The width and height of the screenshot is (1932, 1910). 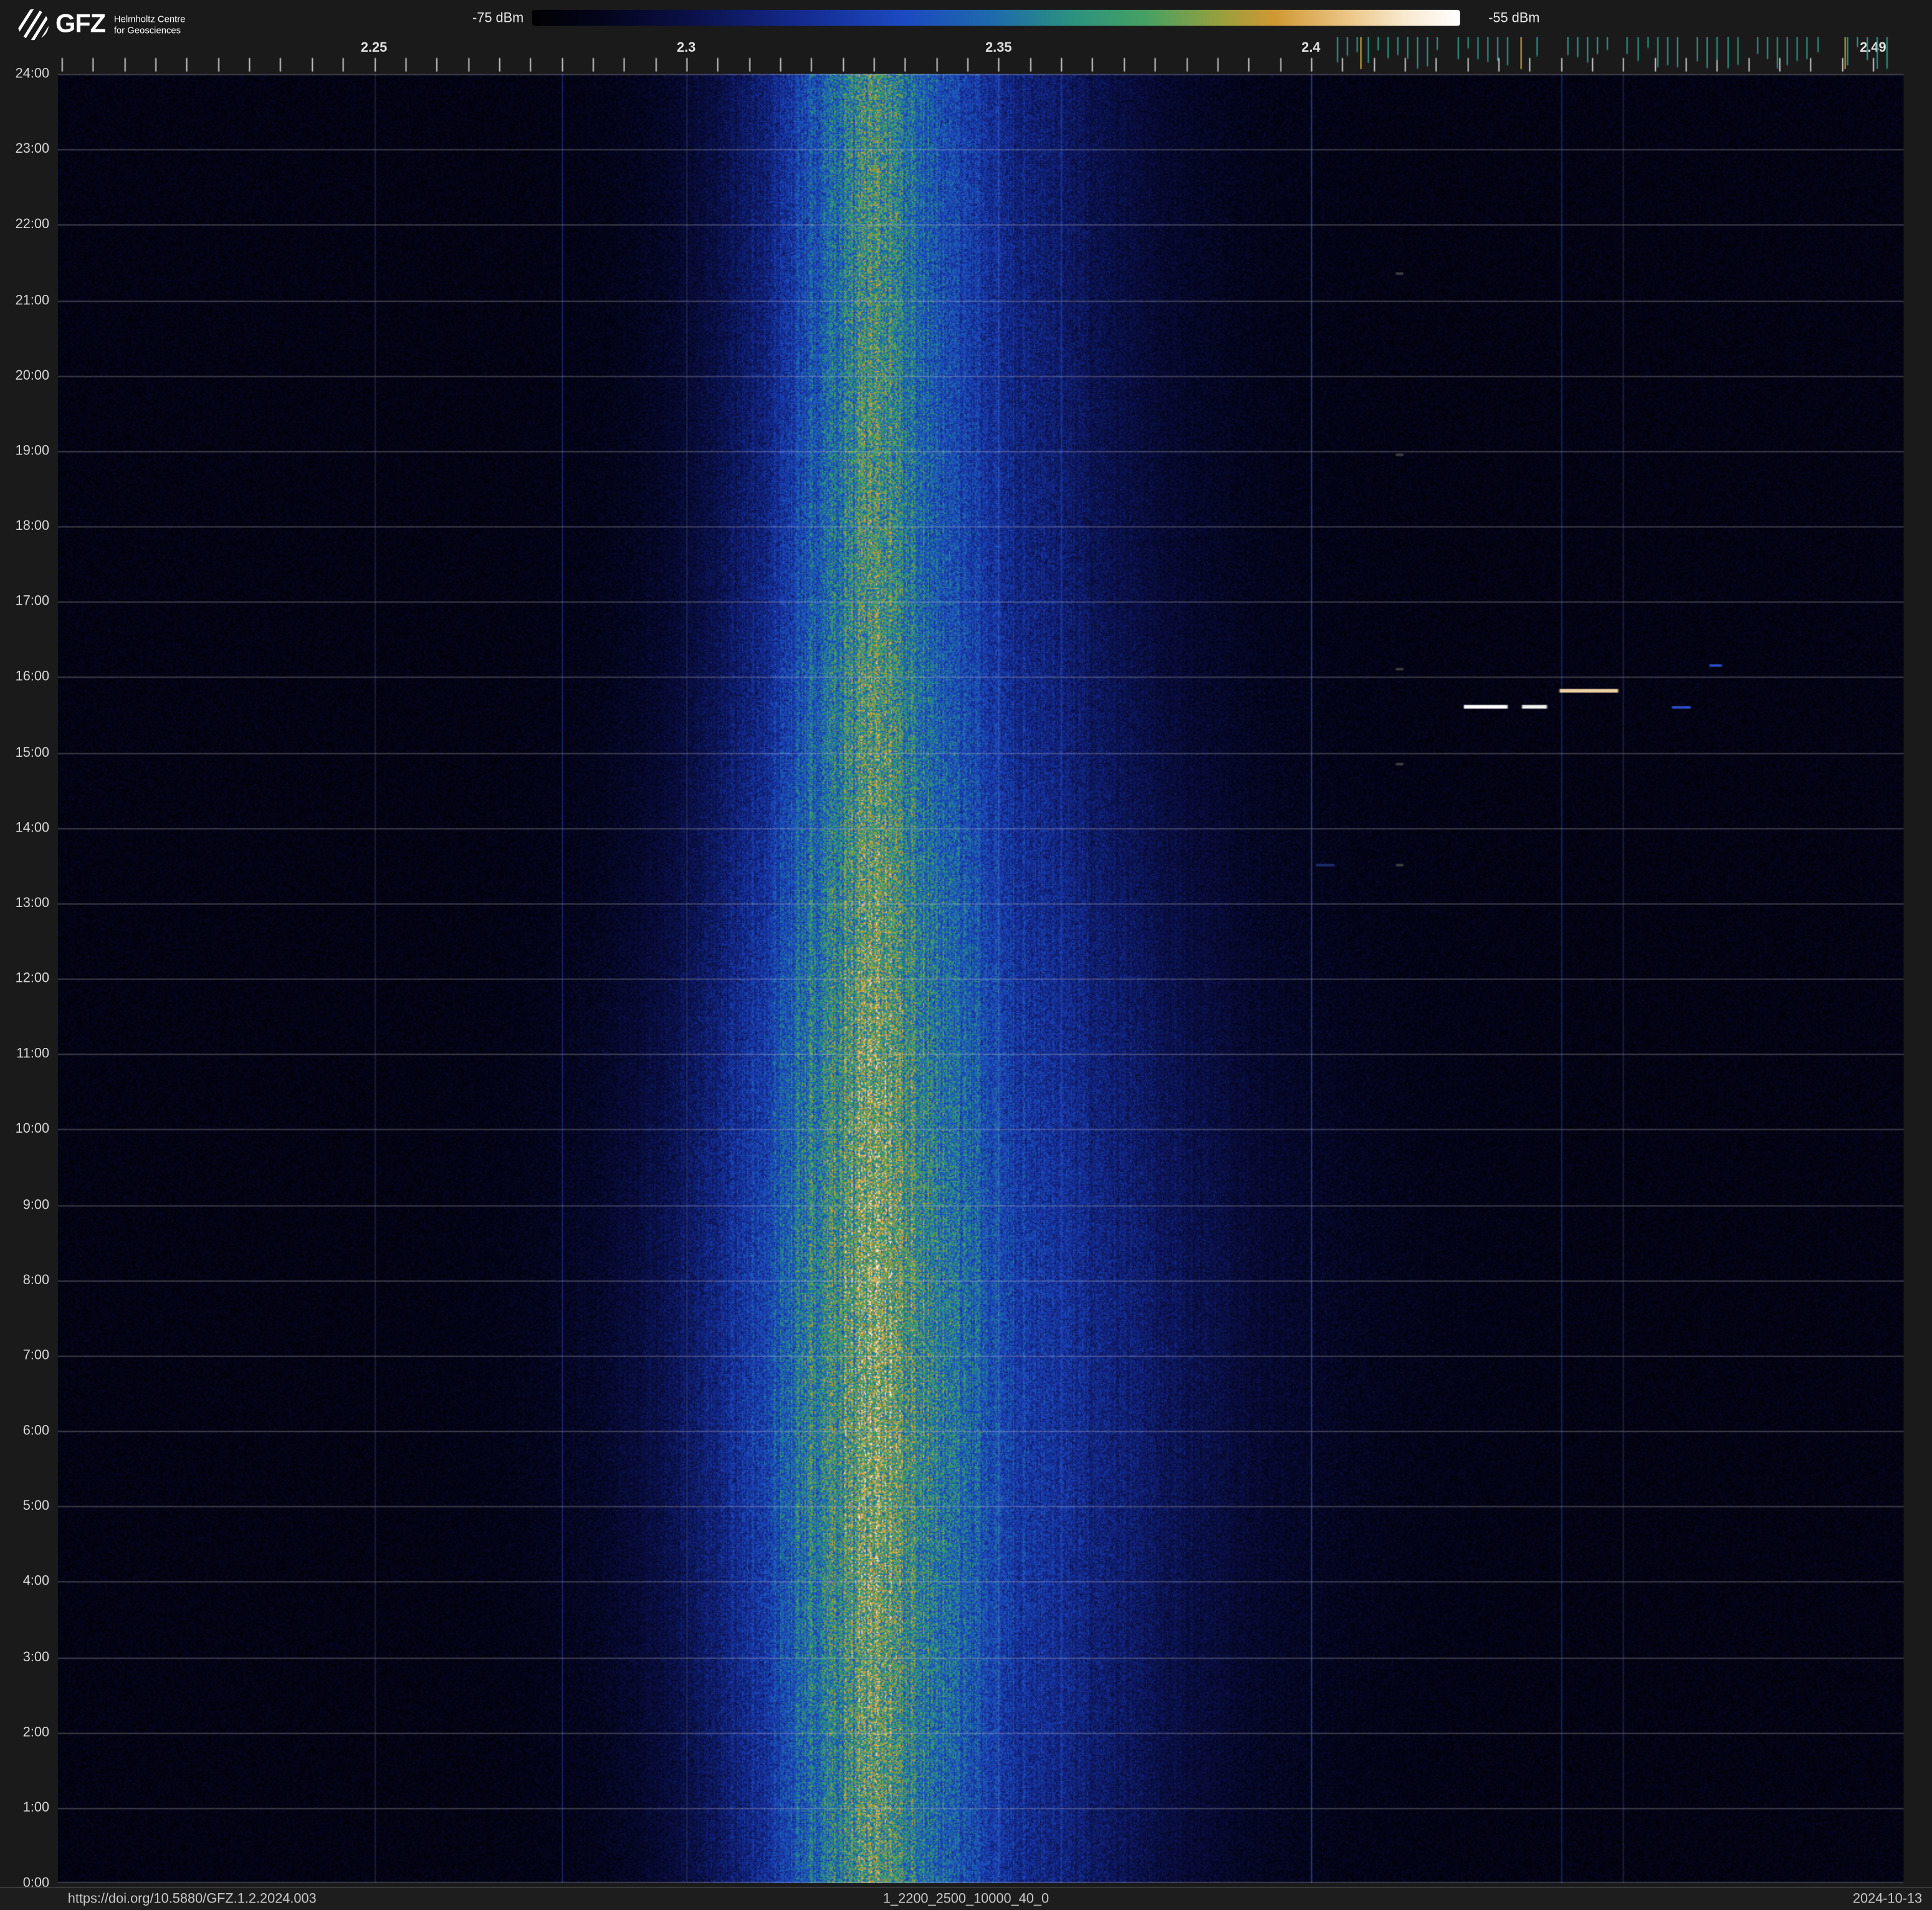 I want to click on time-tick-label: 2:00, so click(x=36, y=1732).